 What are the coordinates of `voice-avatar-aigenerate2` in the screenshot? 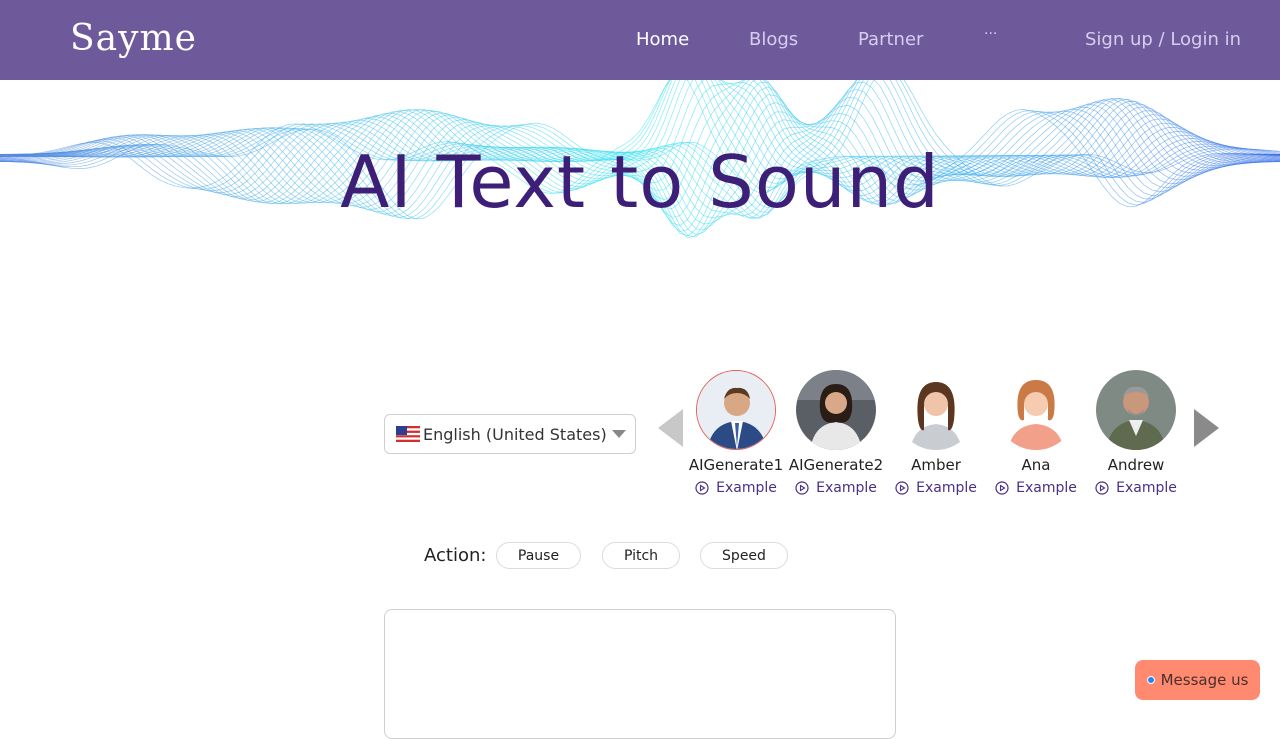 It's located at (836, 410).